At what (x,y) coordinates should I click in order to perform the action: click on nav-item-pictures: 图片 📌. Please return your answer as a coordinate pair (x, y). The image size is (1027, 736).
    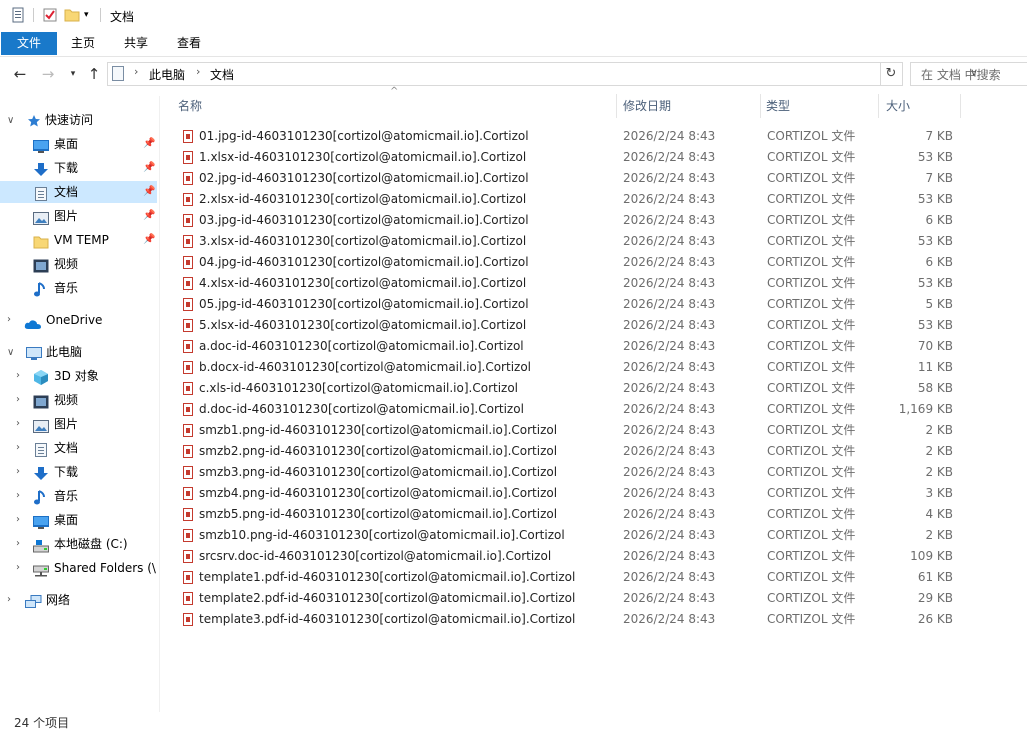
    Looking at the image, I should click on (78, 216).